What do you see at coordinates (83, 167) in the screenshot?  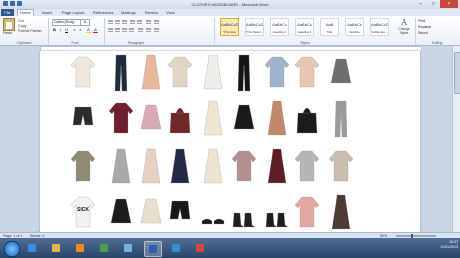 I see `khaki-tshirt-image` at bounding box center [83, 167].